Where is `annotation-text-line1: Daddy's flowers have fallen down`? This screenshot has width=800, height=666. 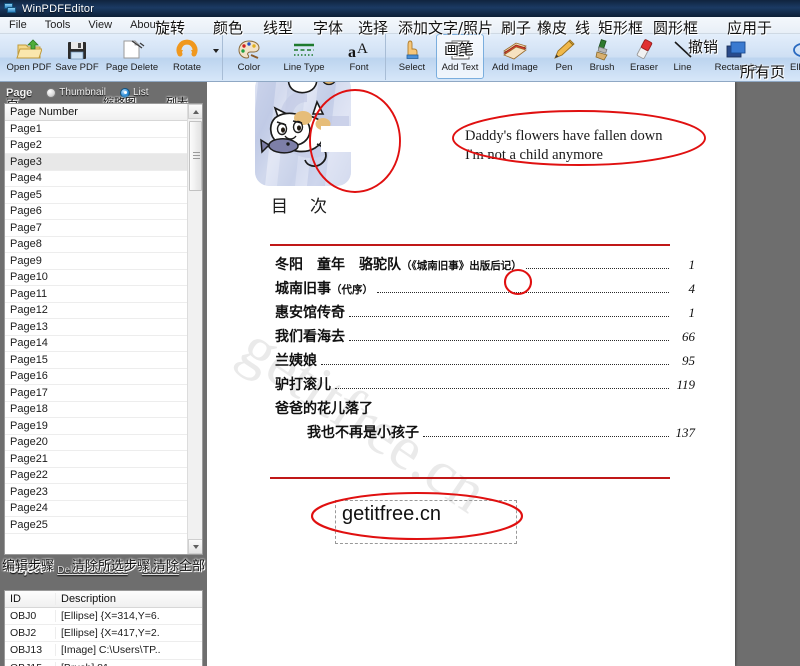 annotation-text-line1: Daddy's flowers have fallen down is located at coordinates (564, 136).